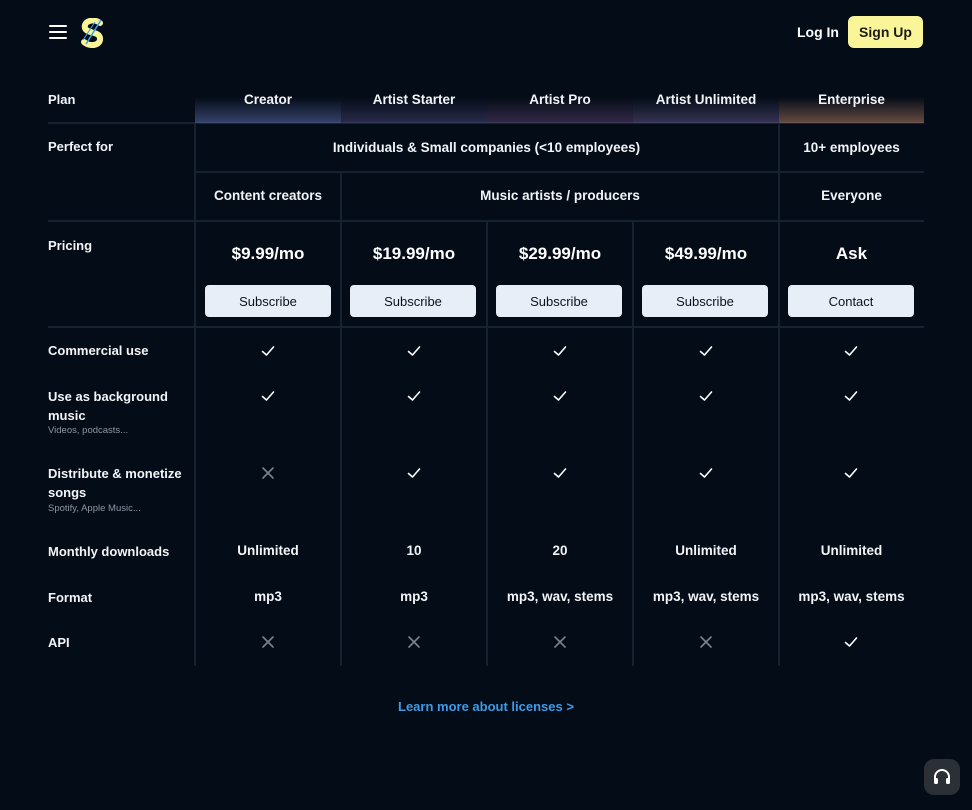  Describe the element at coordinates (268, 253) in the screenshot. I see `price-creator: $9.99/mo` at that location.